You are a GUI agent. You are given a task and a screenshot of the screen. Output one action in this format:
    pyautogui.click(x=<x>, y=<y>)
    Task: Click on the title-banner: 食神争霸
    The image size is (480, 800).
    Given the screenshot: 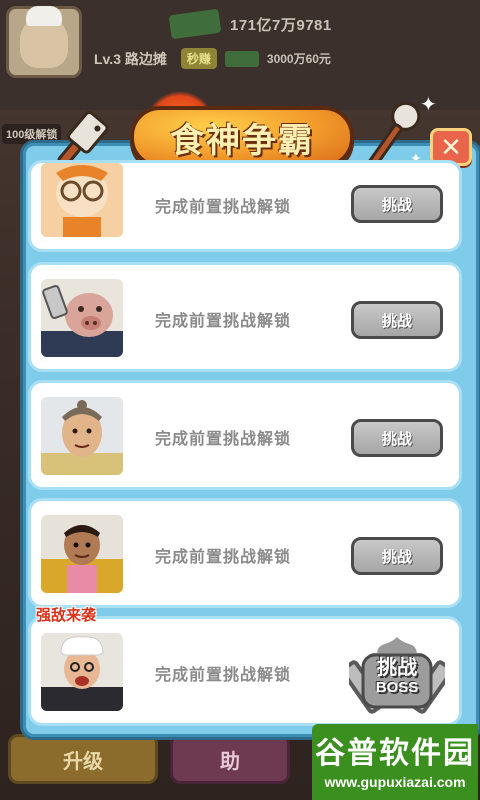 What is the action you would take?
    pyautogui.click(x=242, y=137)
    